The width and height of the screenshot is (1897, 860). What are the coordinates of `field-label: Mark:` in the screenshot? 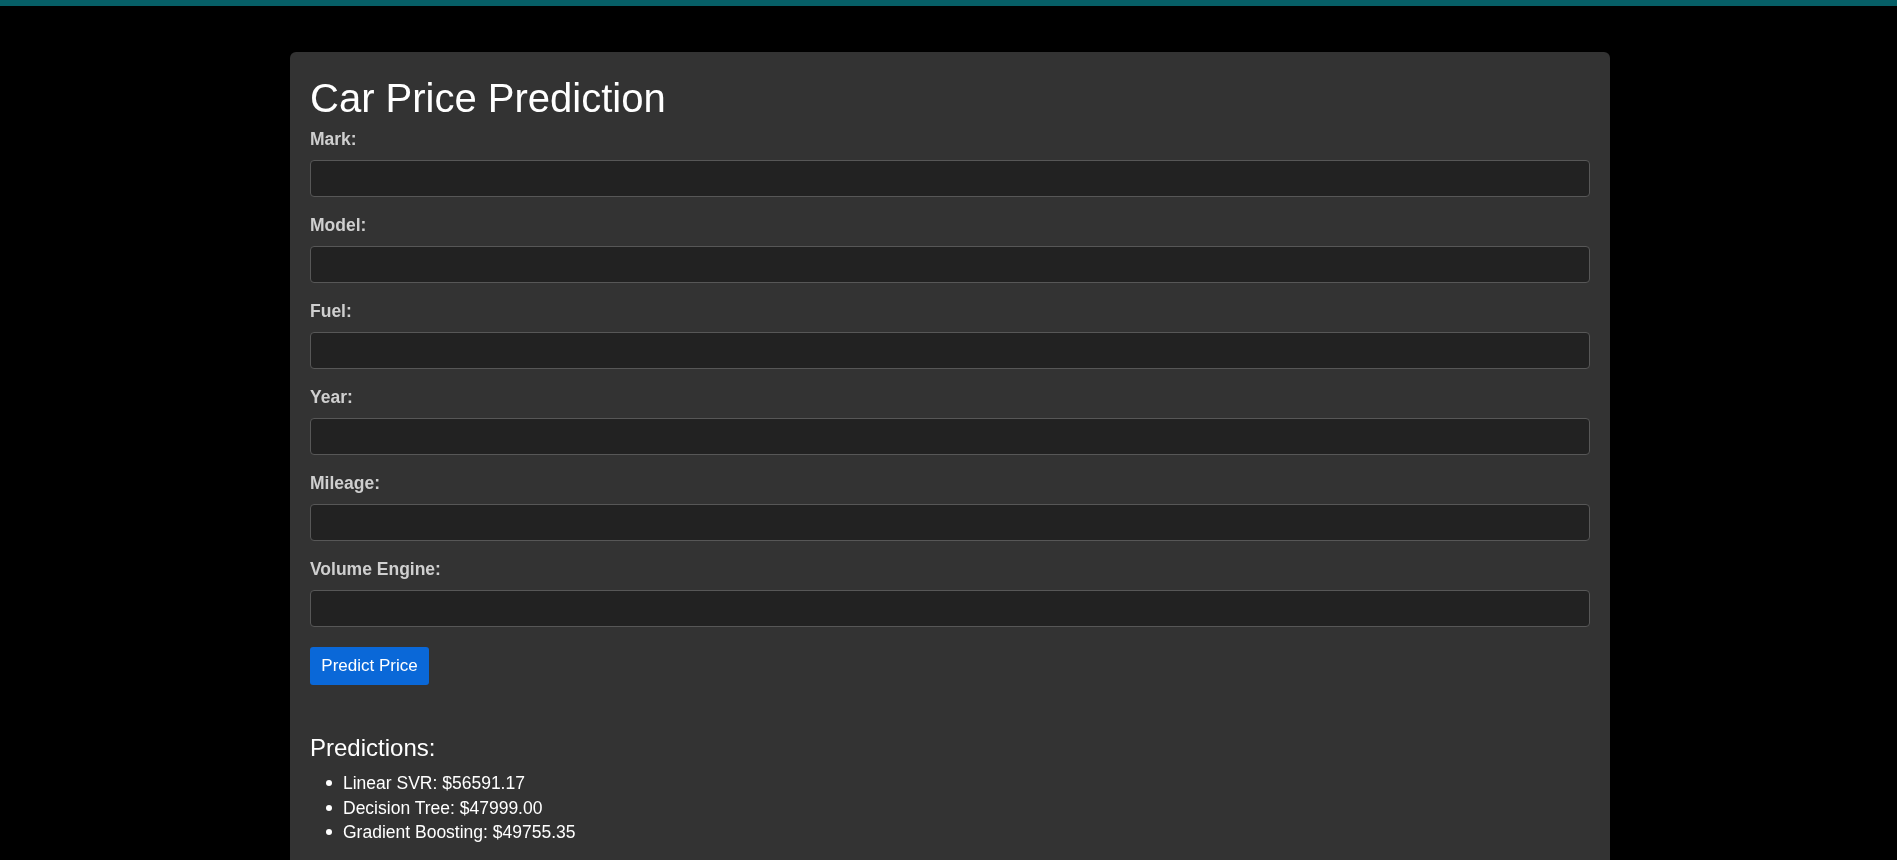 It's located at (333, 139).